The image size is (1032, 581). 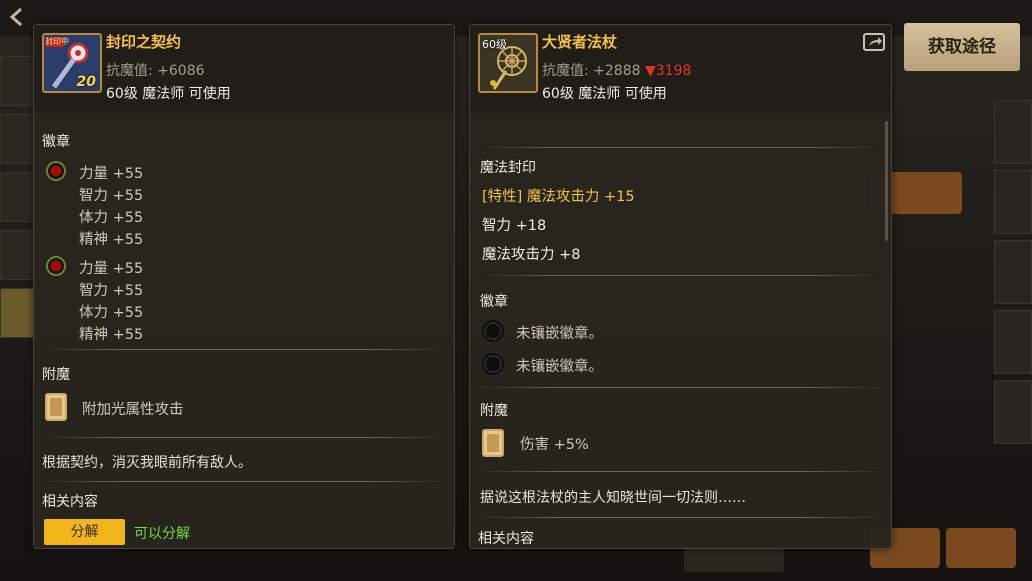 I want to click on back-arrow-icon, so click(x=17, y=17).